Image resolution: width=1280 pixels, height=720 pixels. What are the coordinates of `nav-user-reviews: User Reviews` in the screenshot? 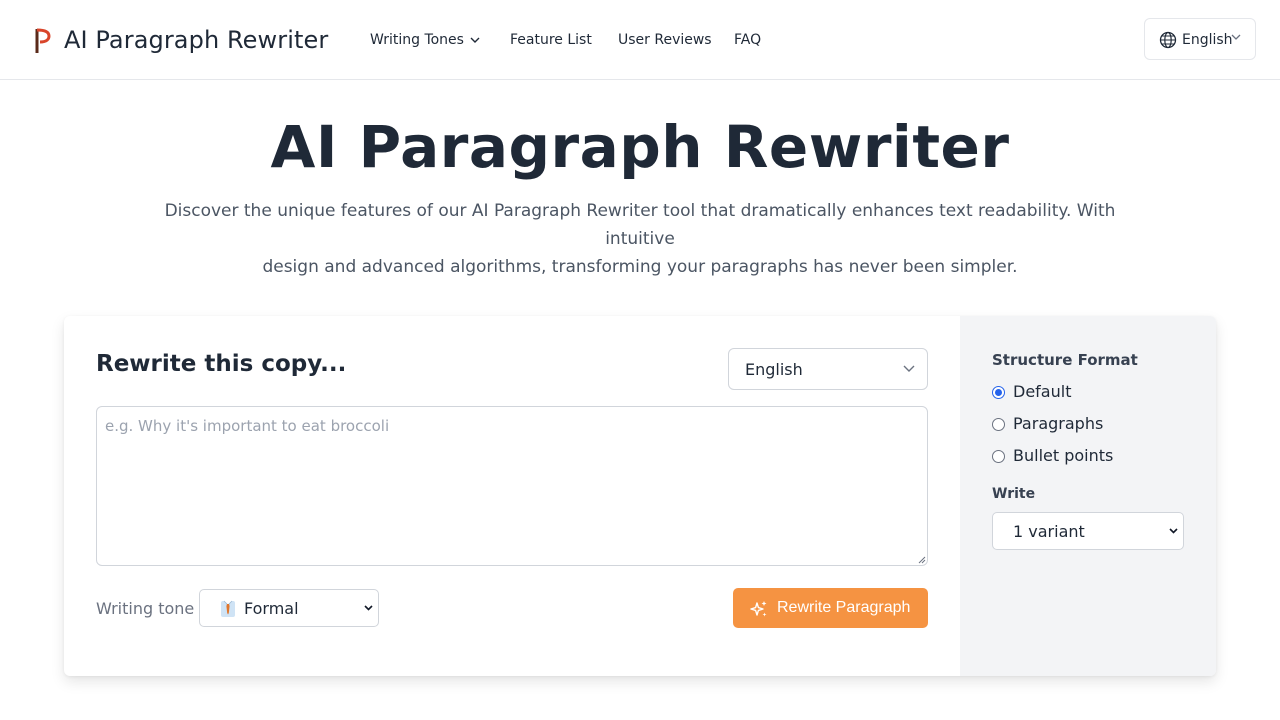 It's located at (665, 40).